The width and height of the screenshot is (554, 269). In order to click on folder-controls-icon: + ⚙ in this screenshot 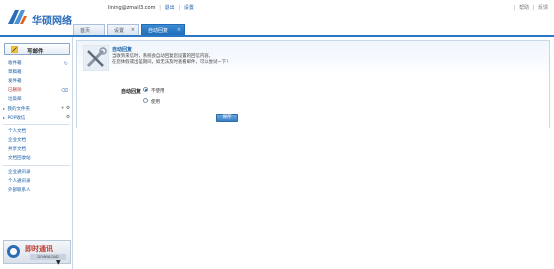, I will do `click(65, 108)`.